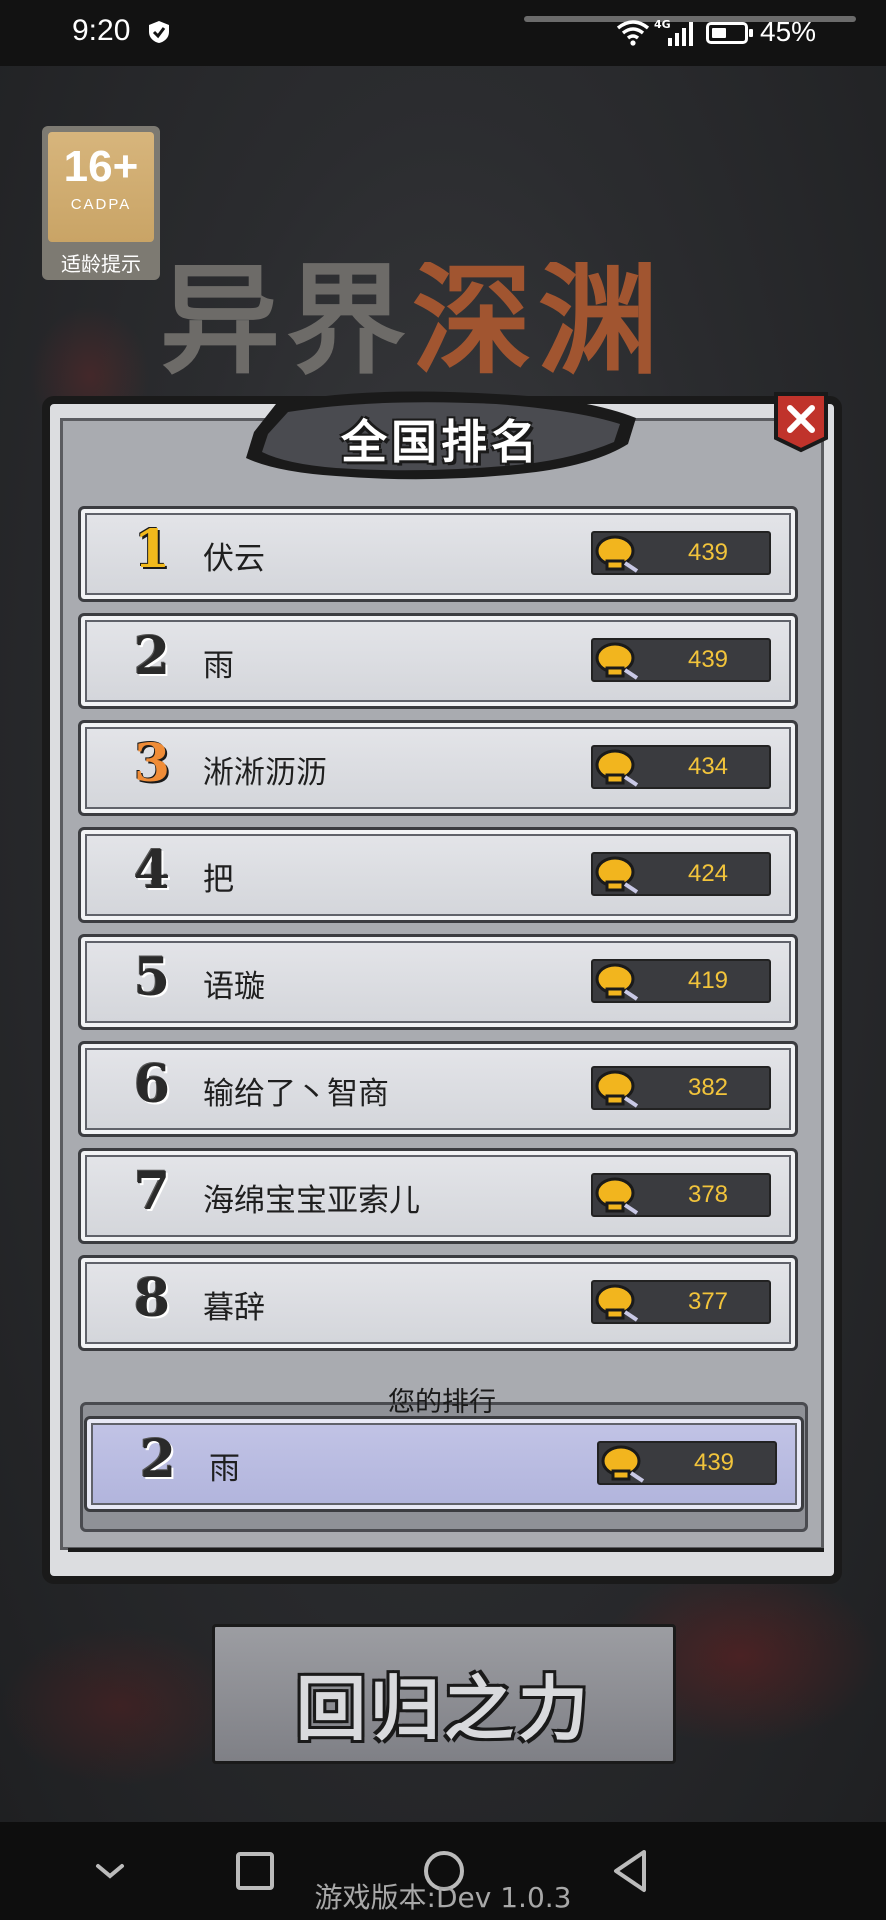  I want to click on signal-icon, so click(680, 34).